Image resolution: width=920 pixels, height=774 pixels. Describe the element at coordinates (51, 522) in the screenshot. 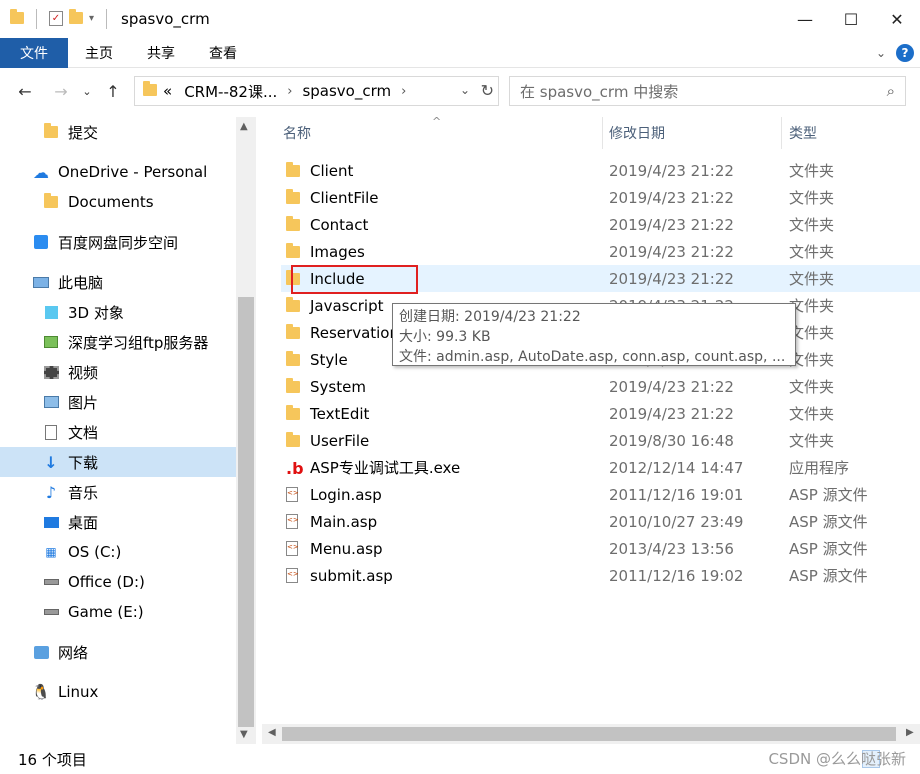

I see `desktop-icon` at that location.